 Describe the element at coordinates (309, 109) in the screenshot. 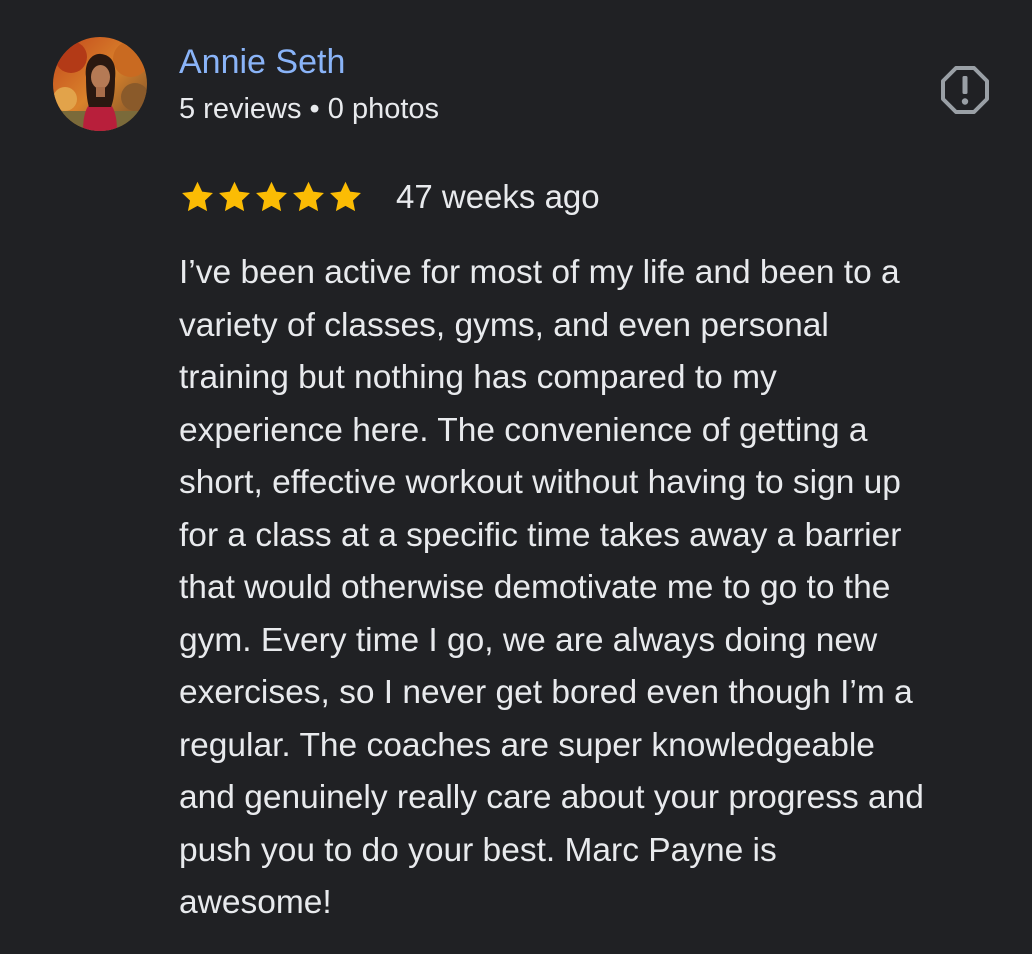

I see `author-meta: 5 reviews • 0 photos` at that location.